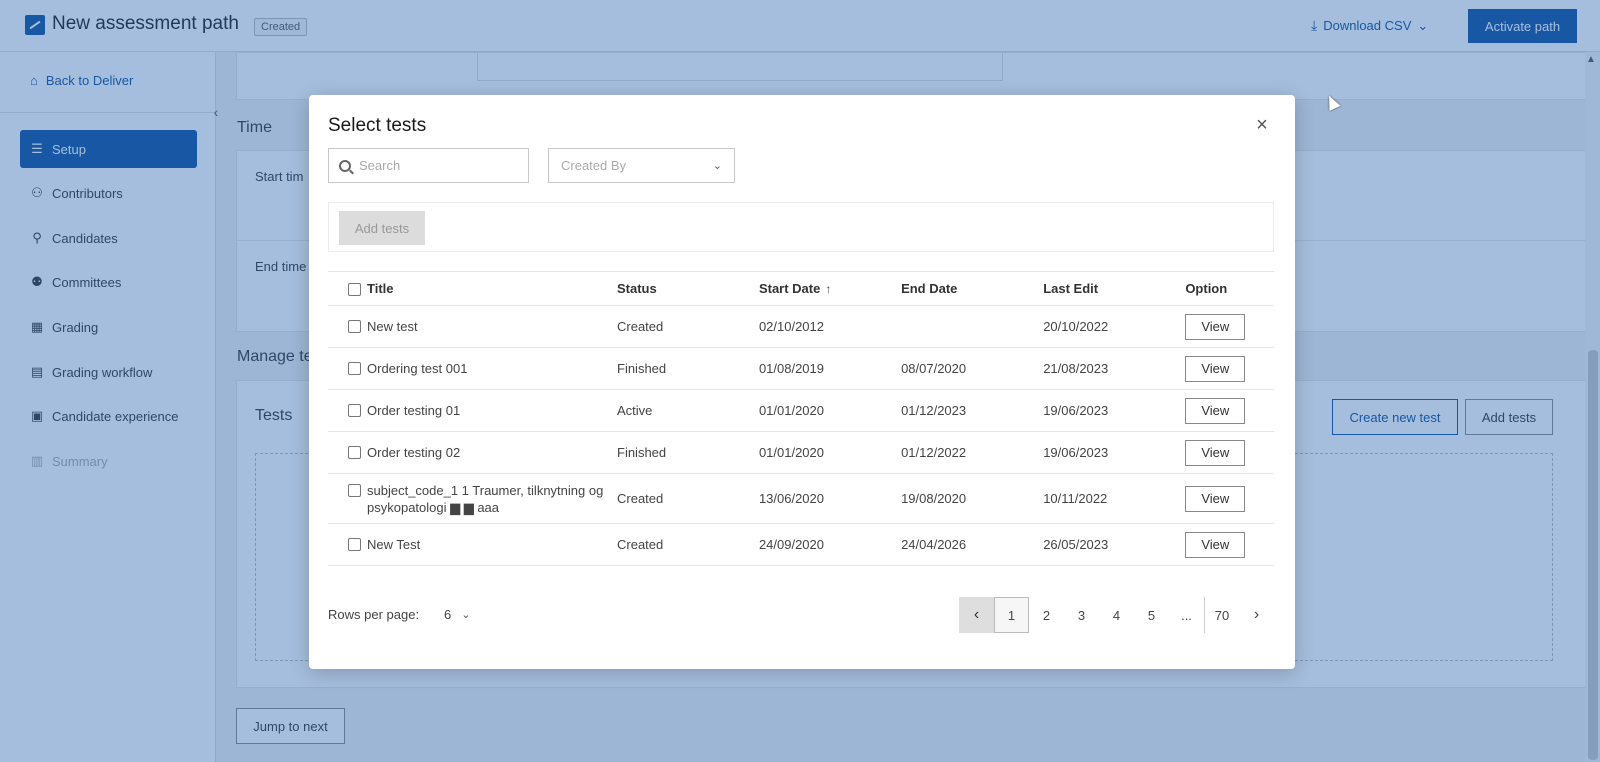  Describe the element at coordinates (1221, 615) in the screenshot. I see `page-button-70: 70` at that location.